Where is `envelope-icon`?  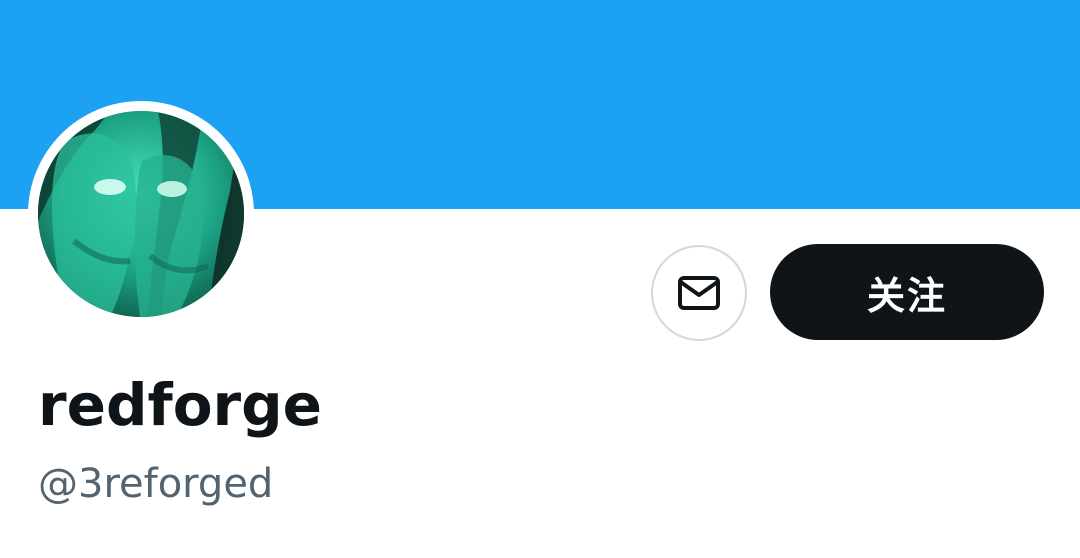
envelope-icon is located at coordinates (699, 293).